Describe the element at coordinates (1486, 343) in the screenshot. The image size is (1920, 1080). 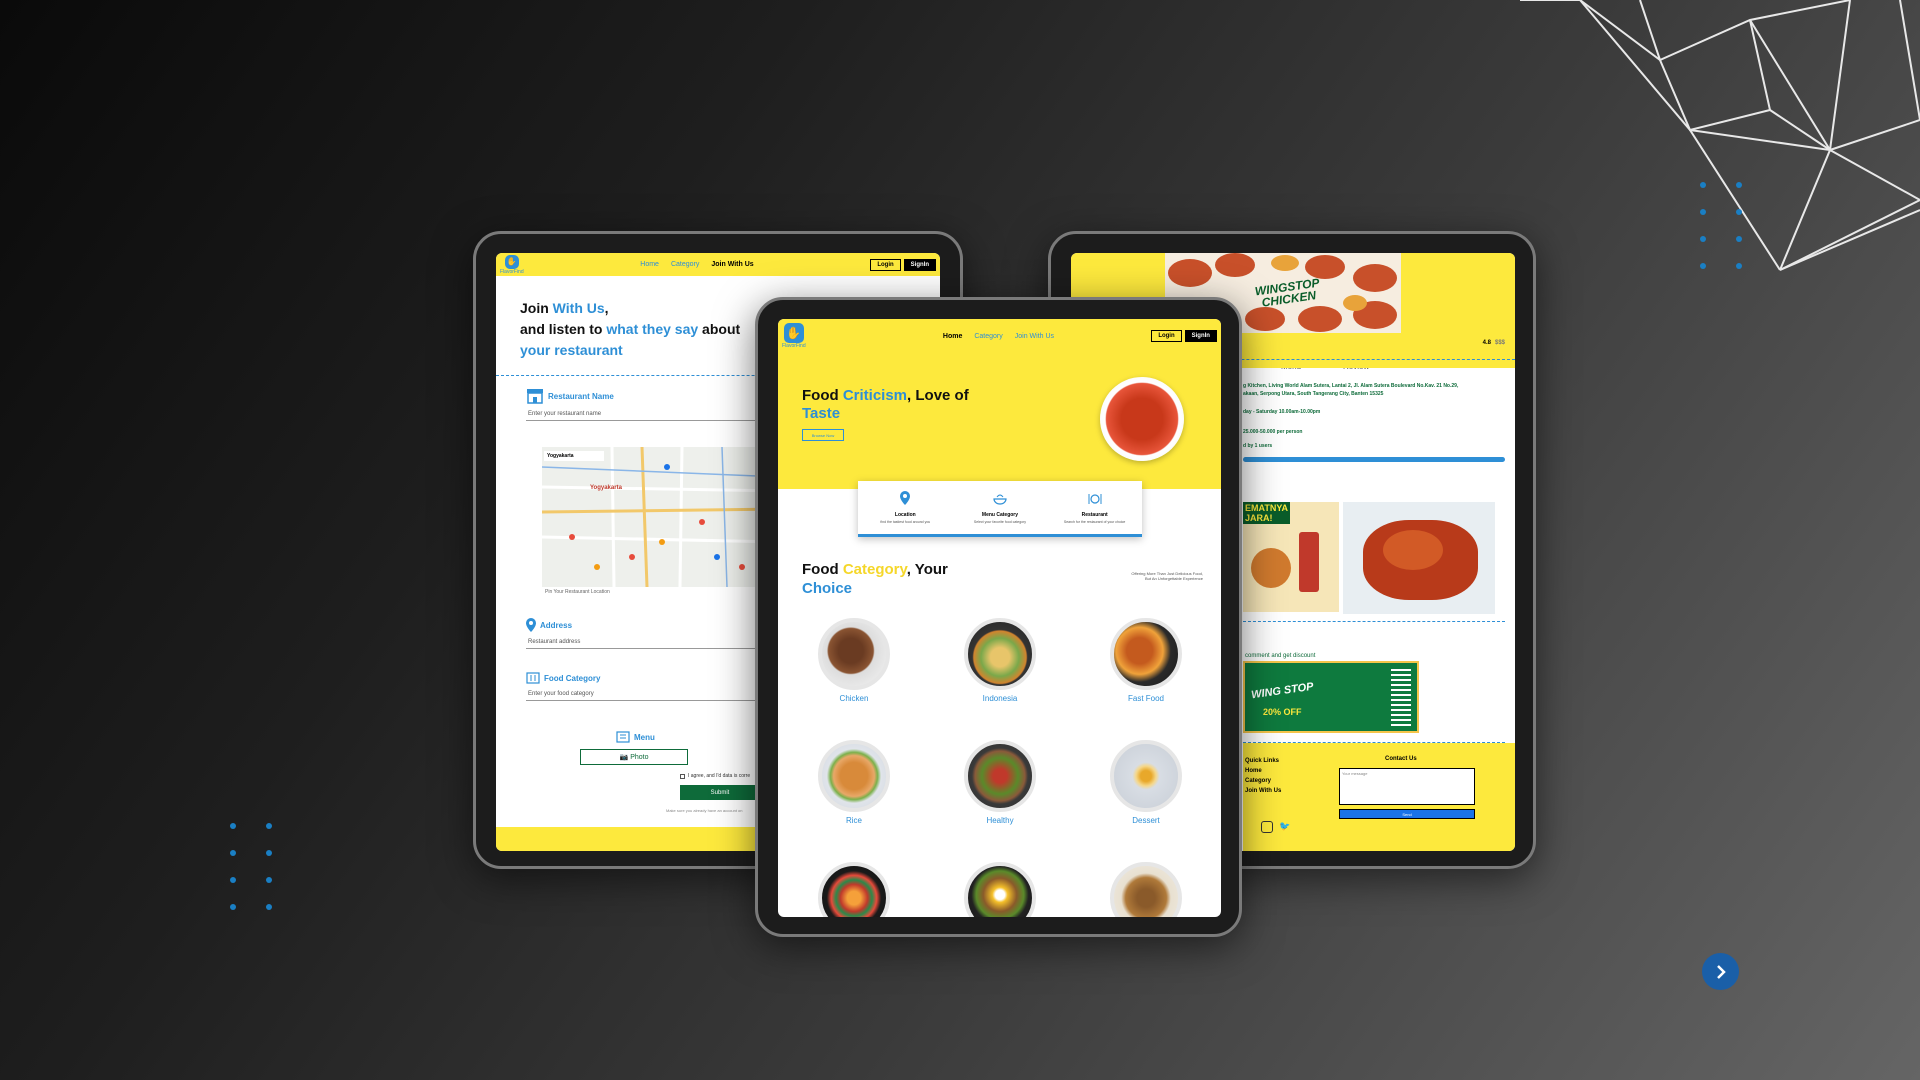
I see `rating-value: 4.8` at that location.